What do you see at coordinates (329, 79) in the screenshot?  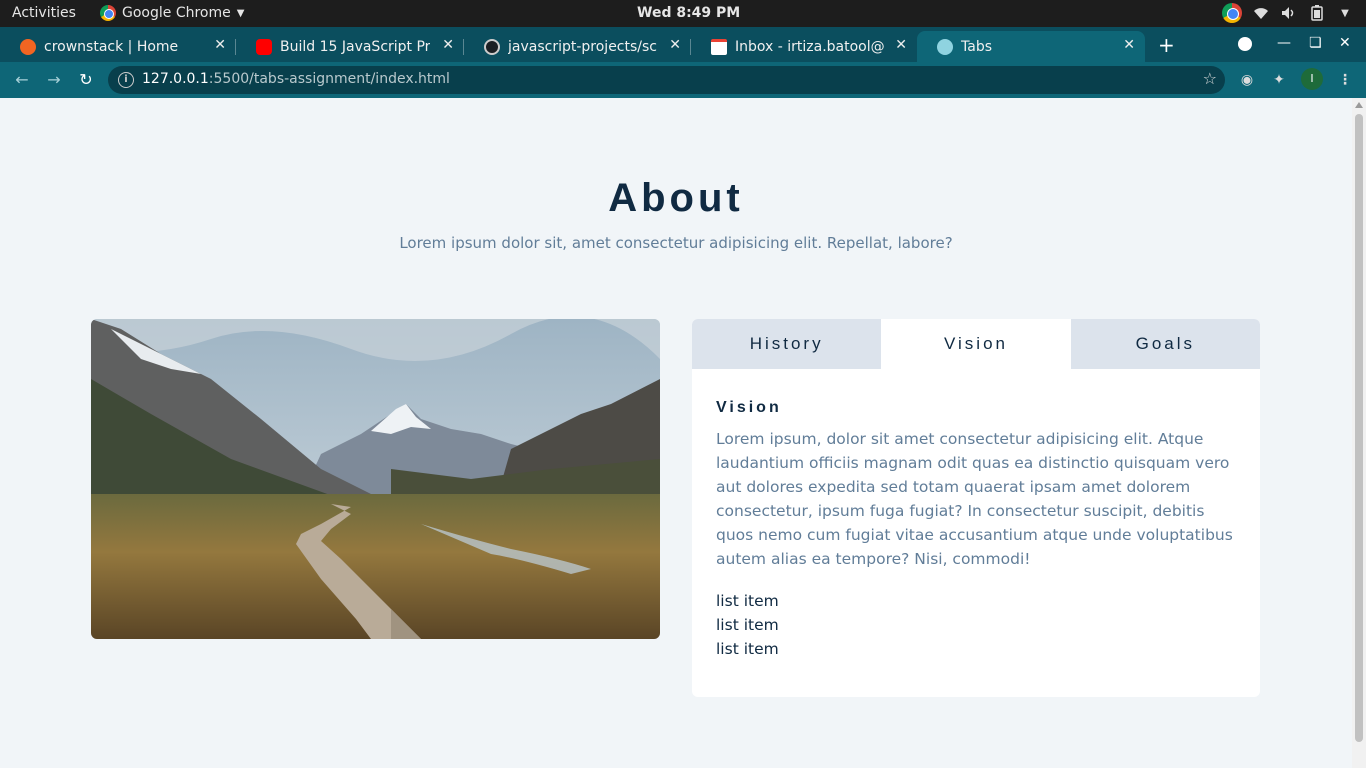 I see `url-path: :5500/tabs-assignment/index.html` at bounding box center [329, 79].